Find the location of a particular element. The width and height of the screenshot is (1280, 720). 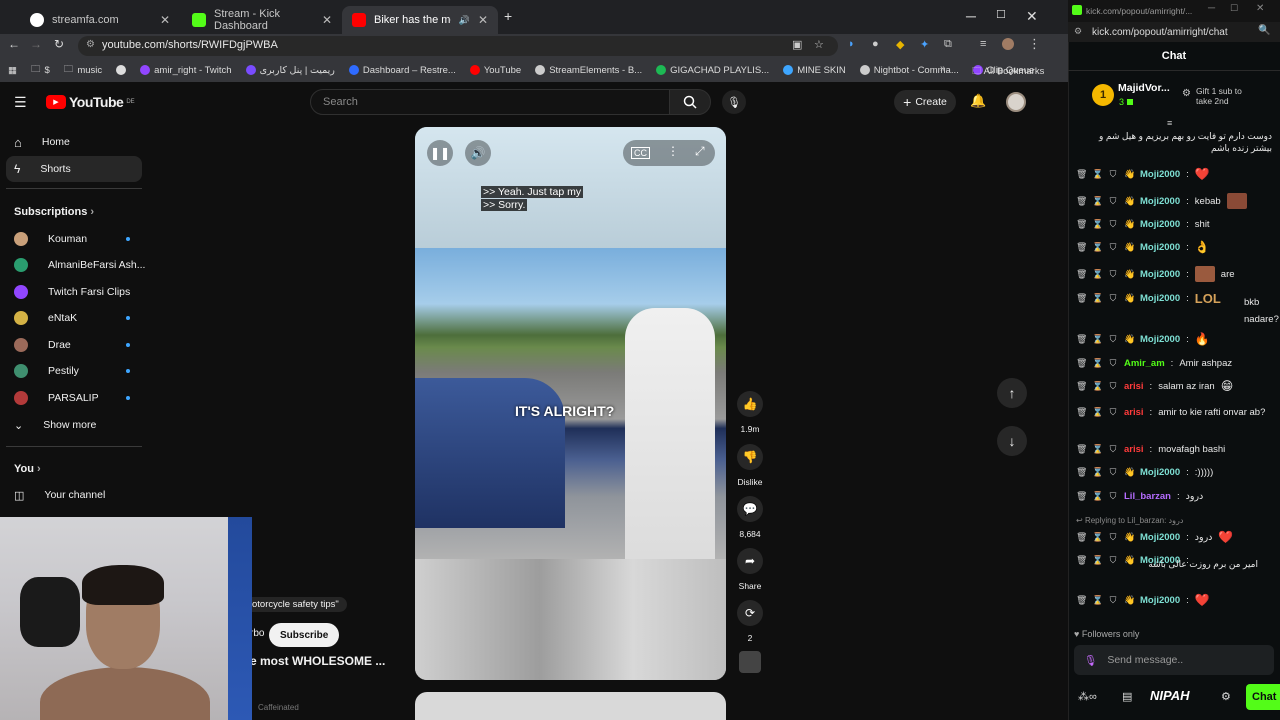

sound-thumbnail is located at coordinates (750, 662).